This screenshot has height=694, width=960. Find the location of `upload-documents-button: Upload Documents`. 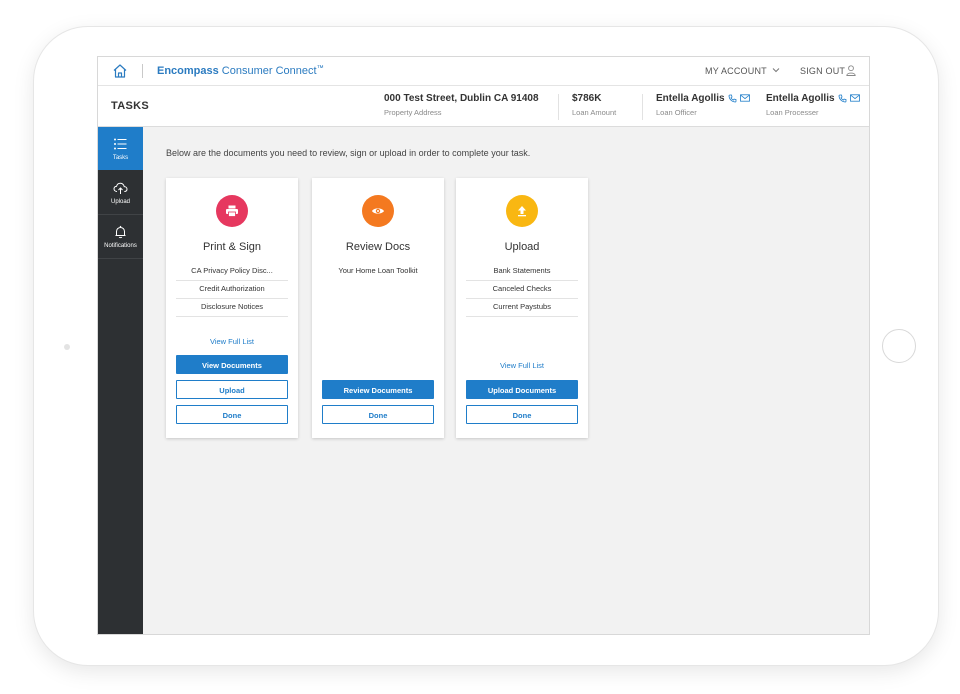

upload-documents-button: Upload Documents is located at coordinates (522, 389).